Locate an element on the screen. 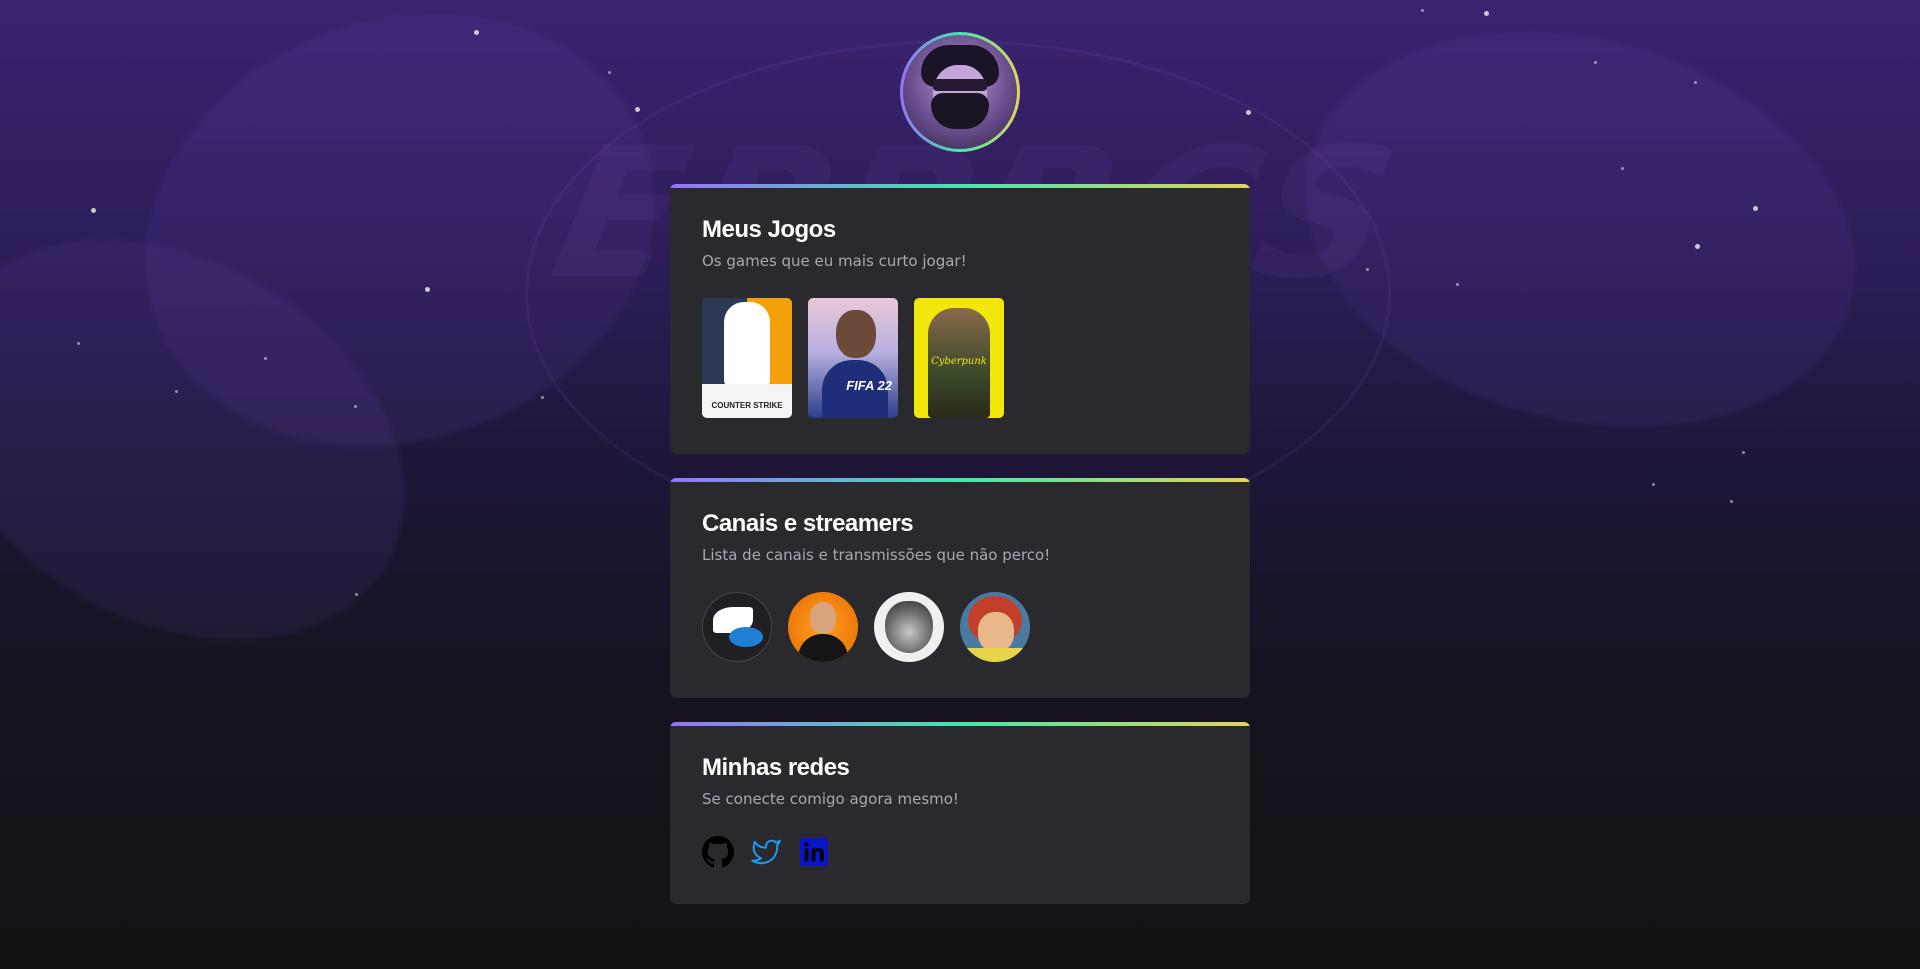 The width and height of the screenshot is (1920, 969). game-fifa-22: FIFA 22 is located at coordinates (853, 358).